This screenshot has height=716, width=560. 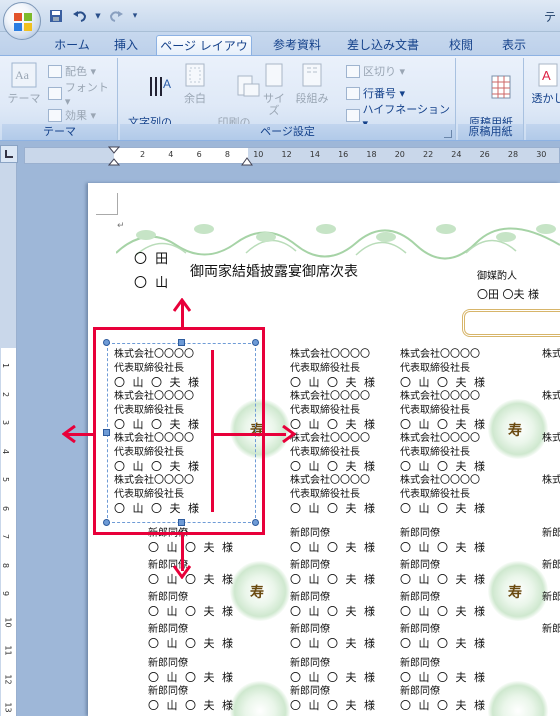 What do you see at coordinates (82, 94) in the screenshot?
I see `theme-fonts-button: フォント ▾` at bounding box center [82, 94].